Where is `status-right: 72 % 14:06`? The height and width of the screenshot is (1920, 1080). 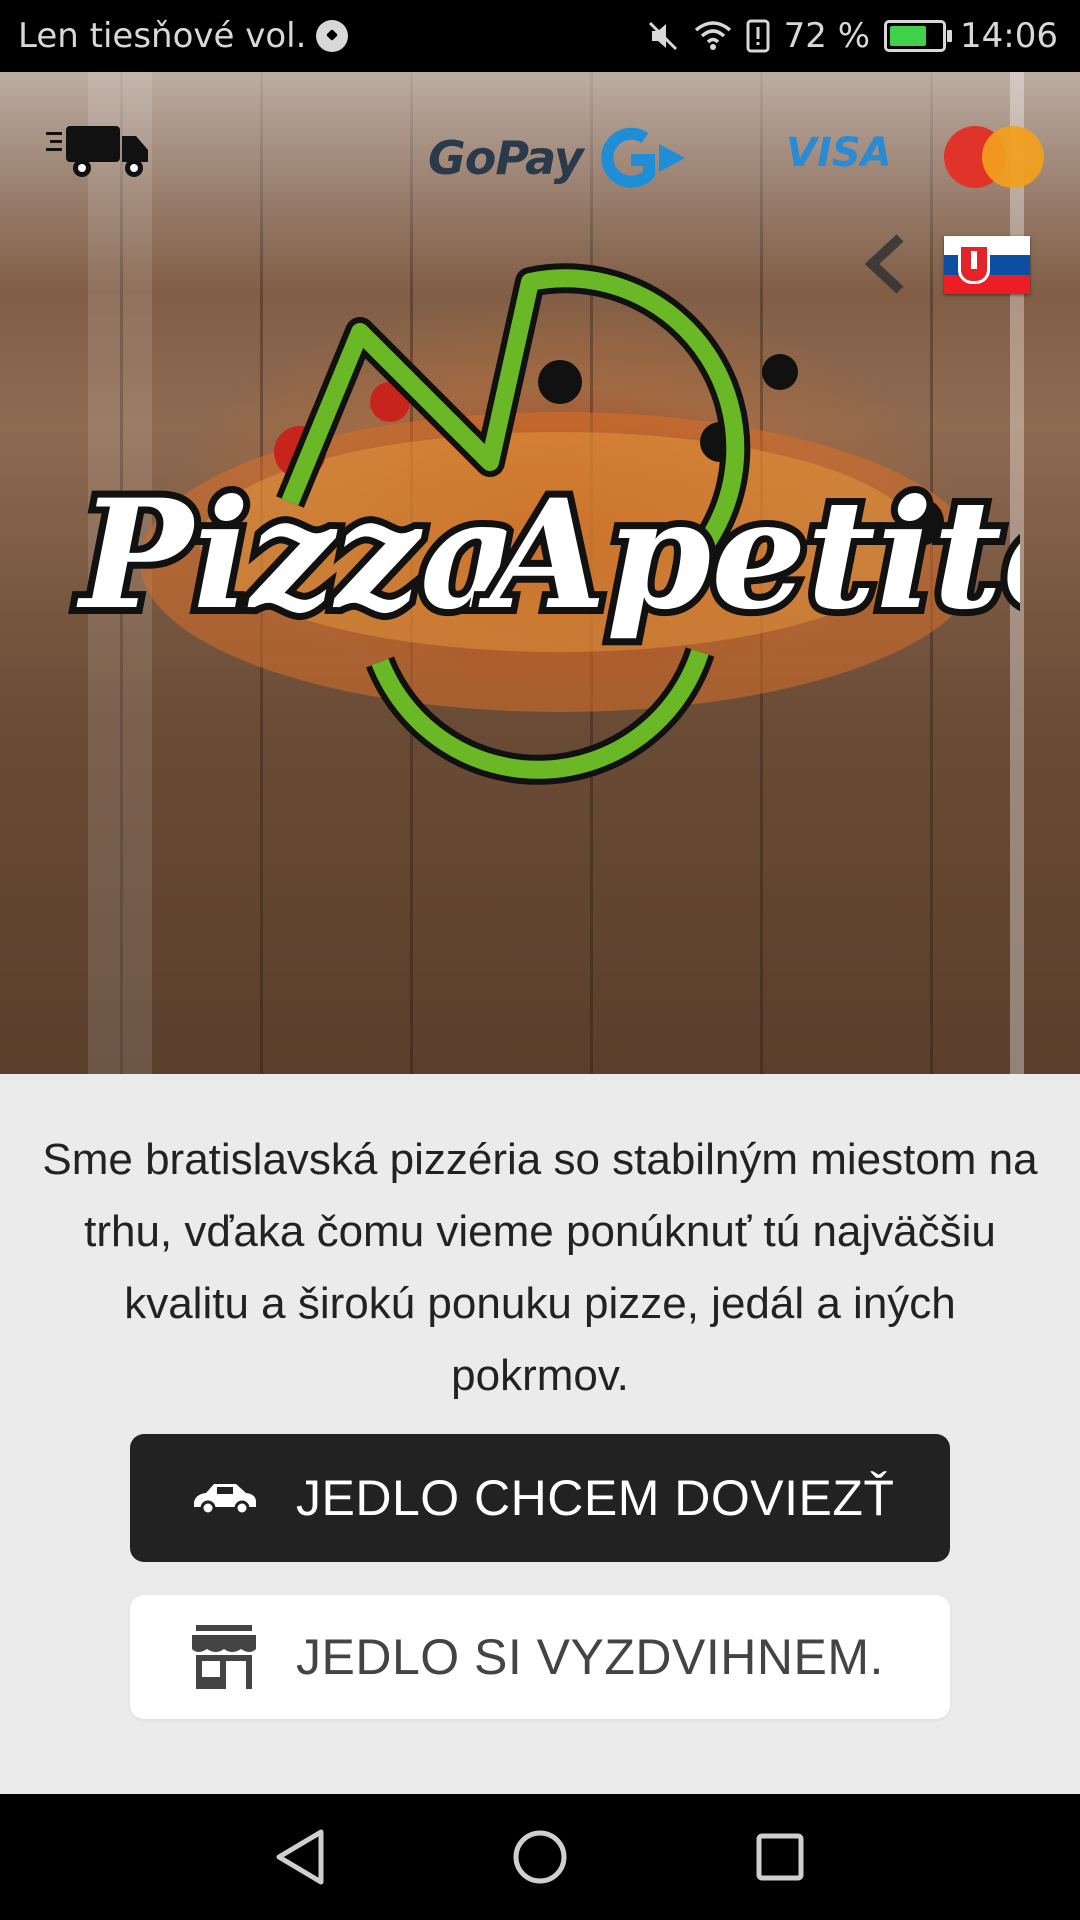
status-right: 72 % 14:06 is located at coordinates (852, 36).